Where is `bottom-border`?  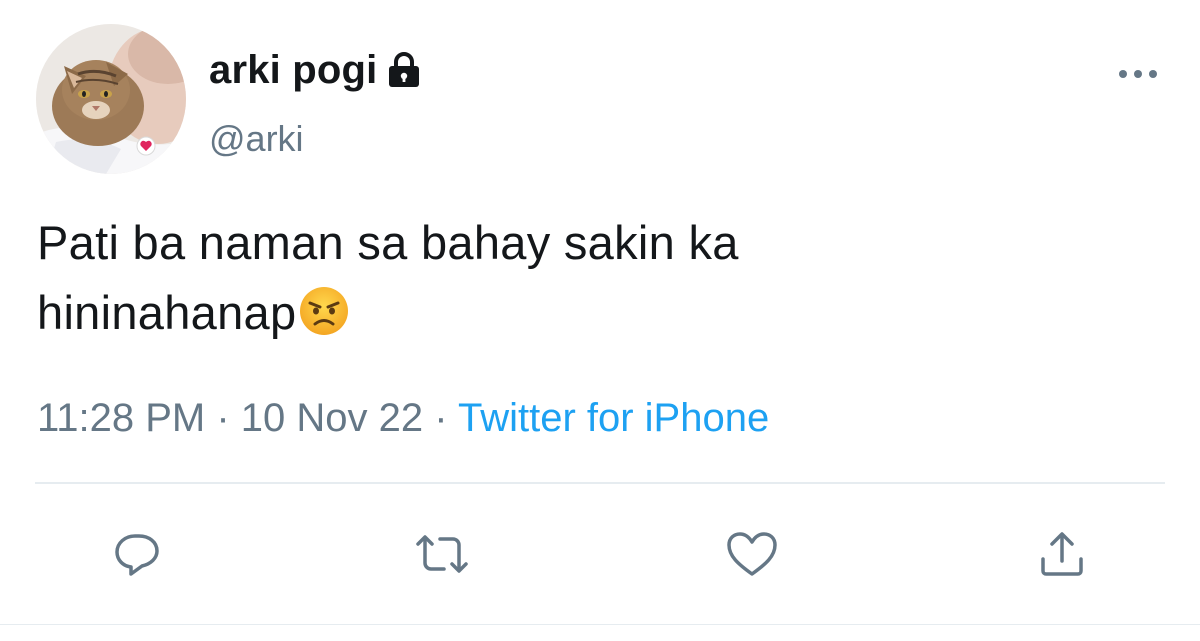 bottom-border is located at coordinates (600, 624).